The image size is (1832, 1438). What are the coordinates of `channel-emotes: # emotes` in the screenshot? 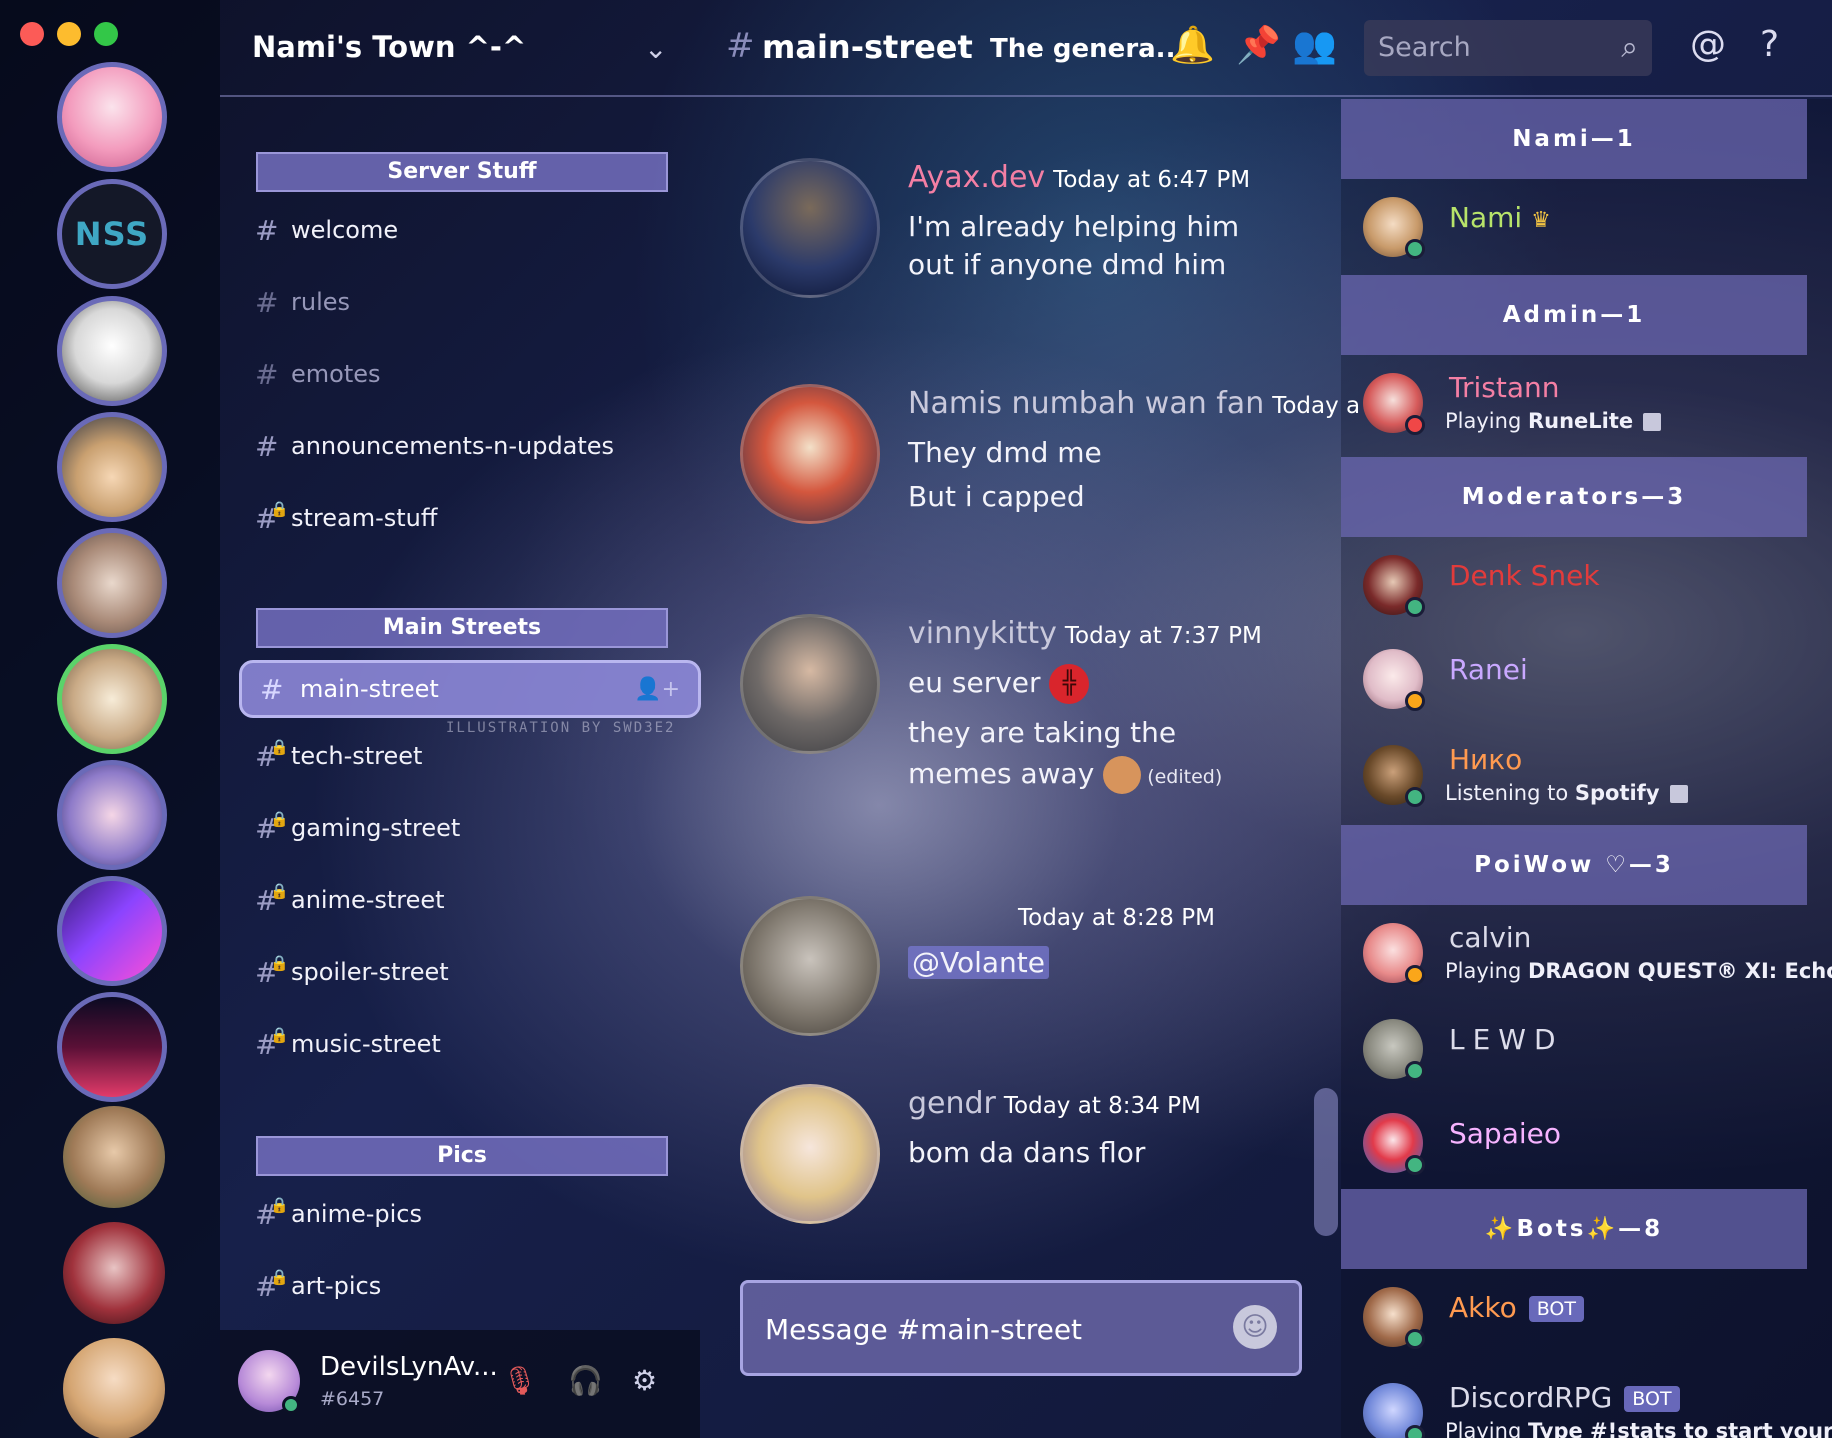 It's located at (318, 374).